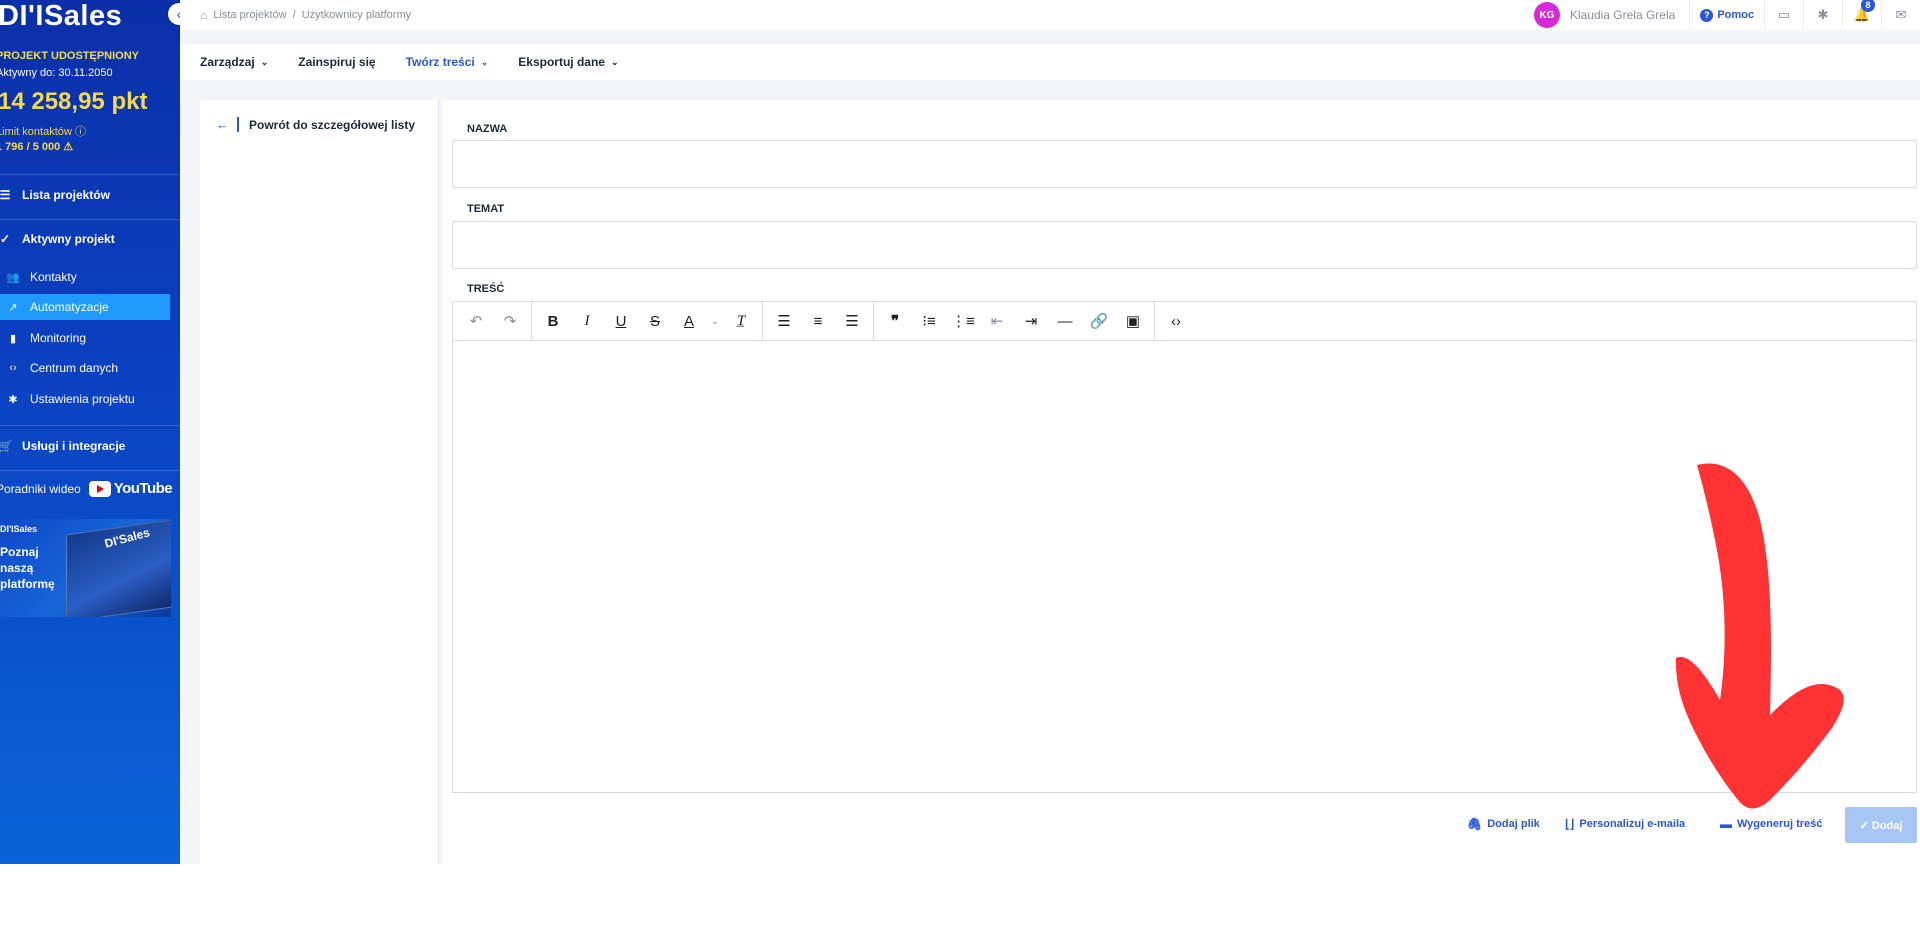  Describe the element at coordinates (319, 482) in the screenshot. I see `left-panel: ← Powrót do szczegółowej listy` at that location.